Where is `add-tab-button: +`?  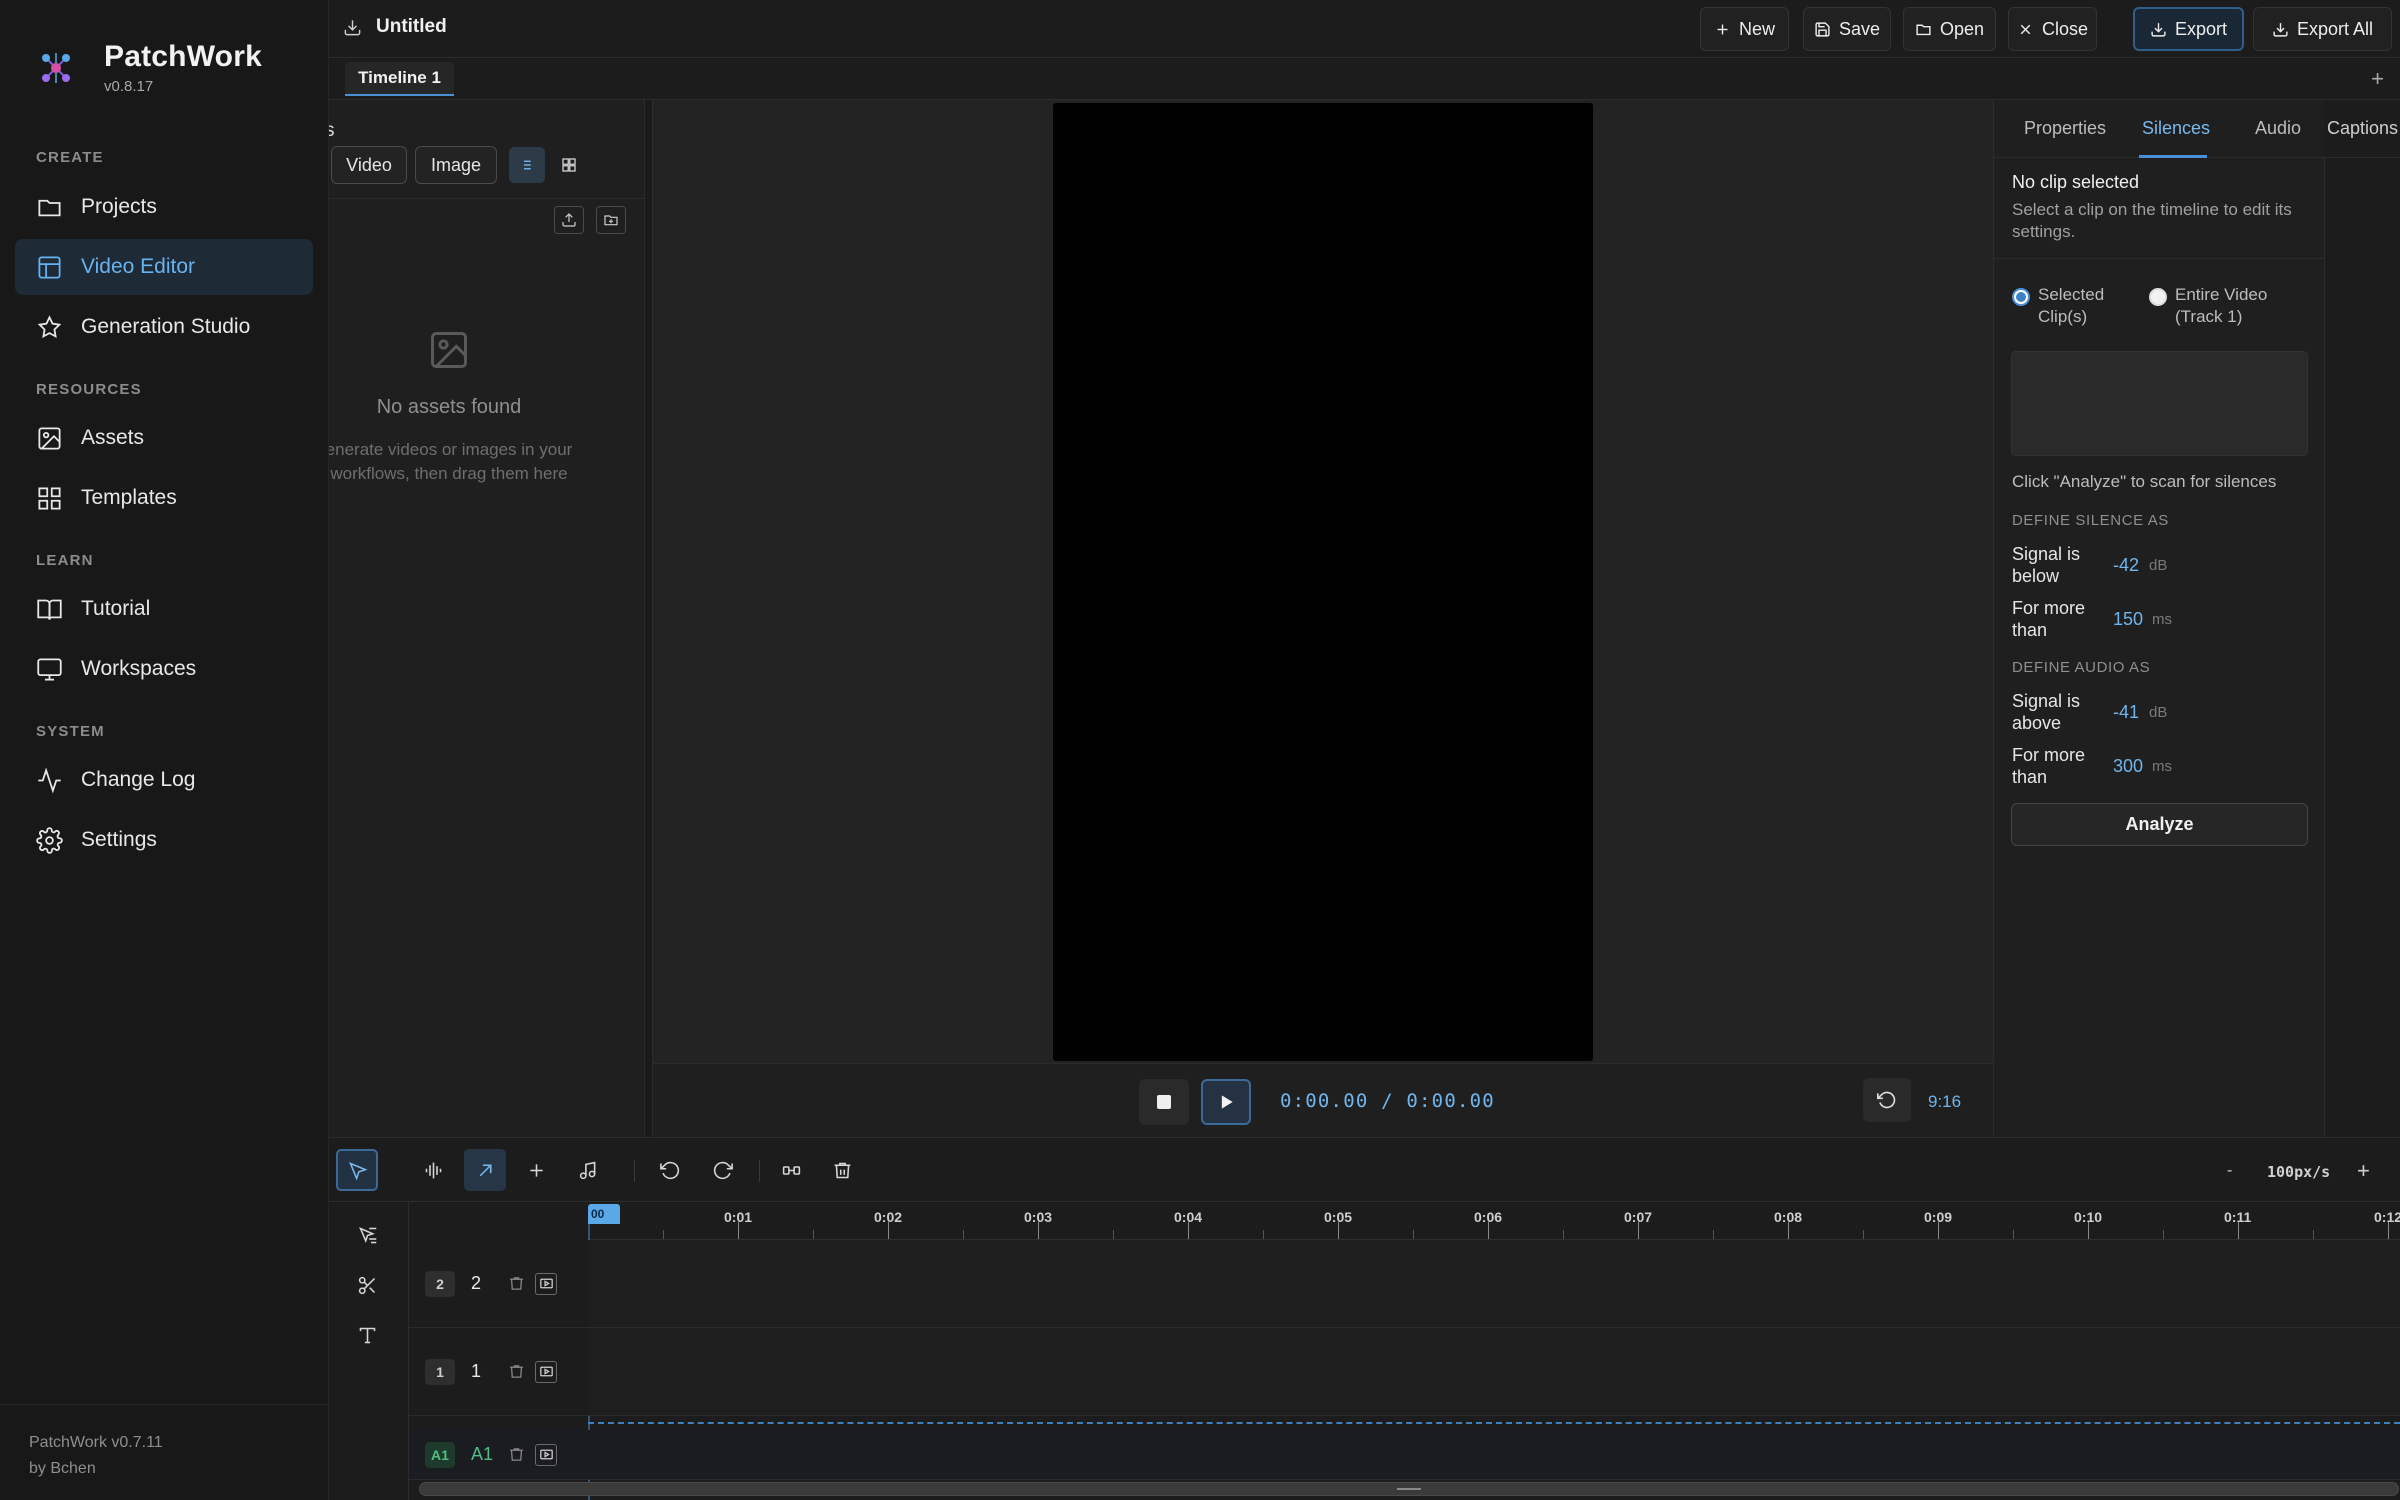 add-tab-button: + is located at coordinates (2377, 79).